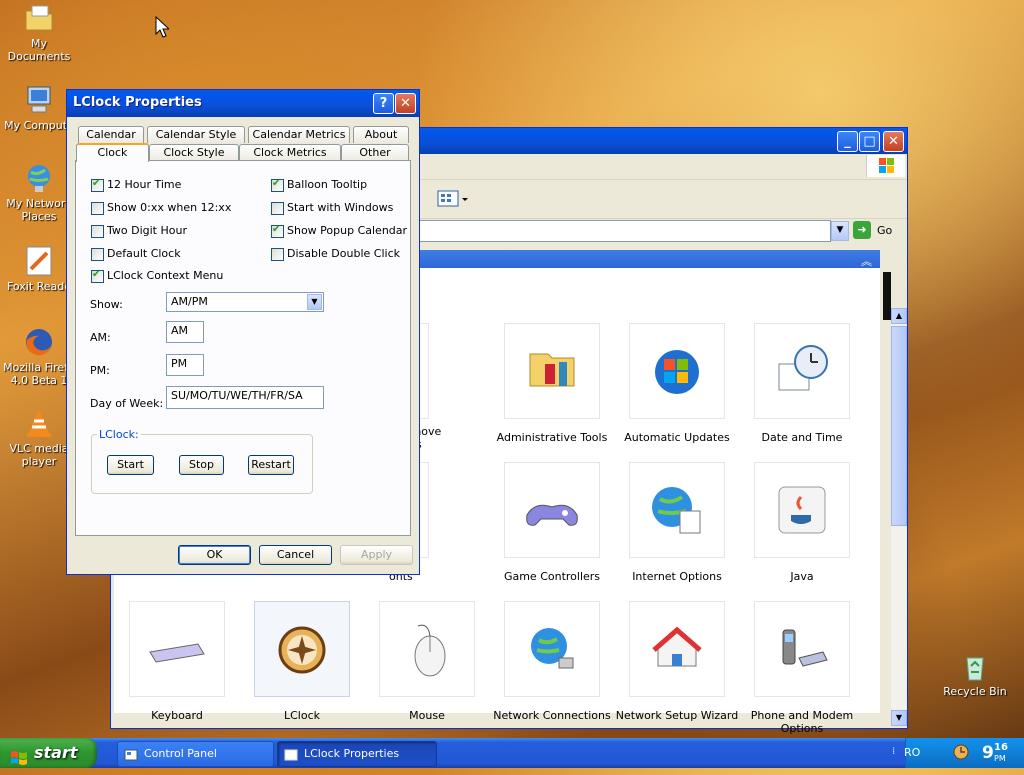 The width and height of the screenshot is (1024, 775). Describe the element at coordinates (195, 754) in the screenshot. I see `task-control-panel: Control Panel` at that location.